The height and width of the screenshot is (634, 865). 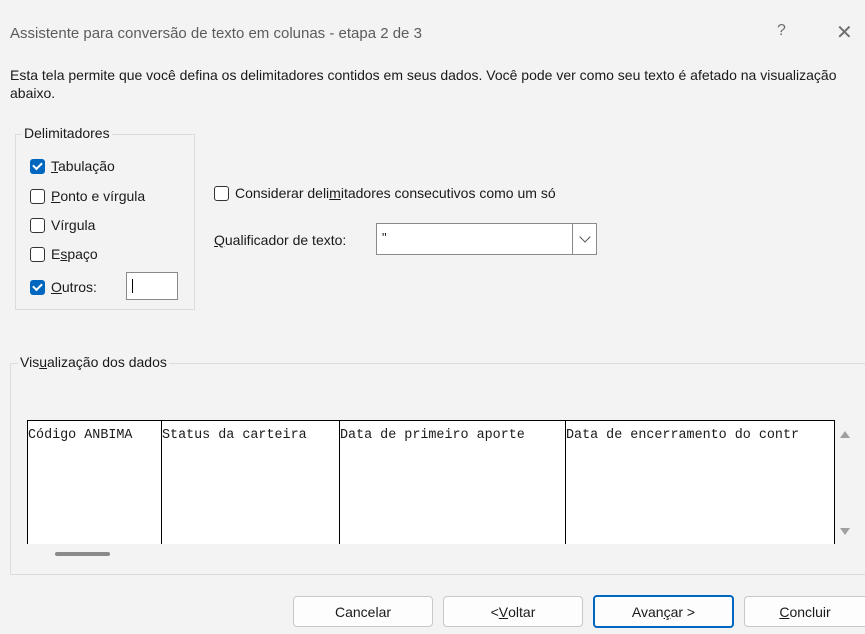 I want to click on help-icon: ?, so click(x=781, y=31).